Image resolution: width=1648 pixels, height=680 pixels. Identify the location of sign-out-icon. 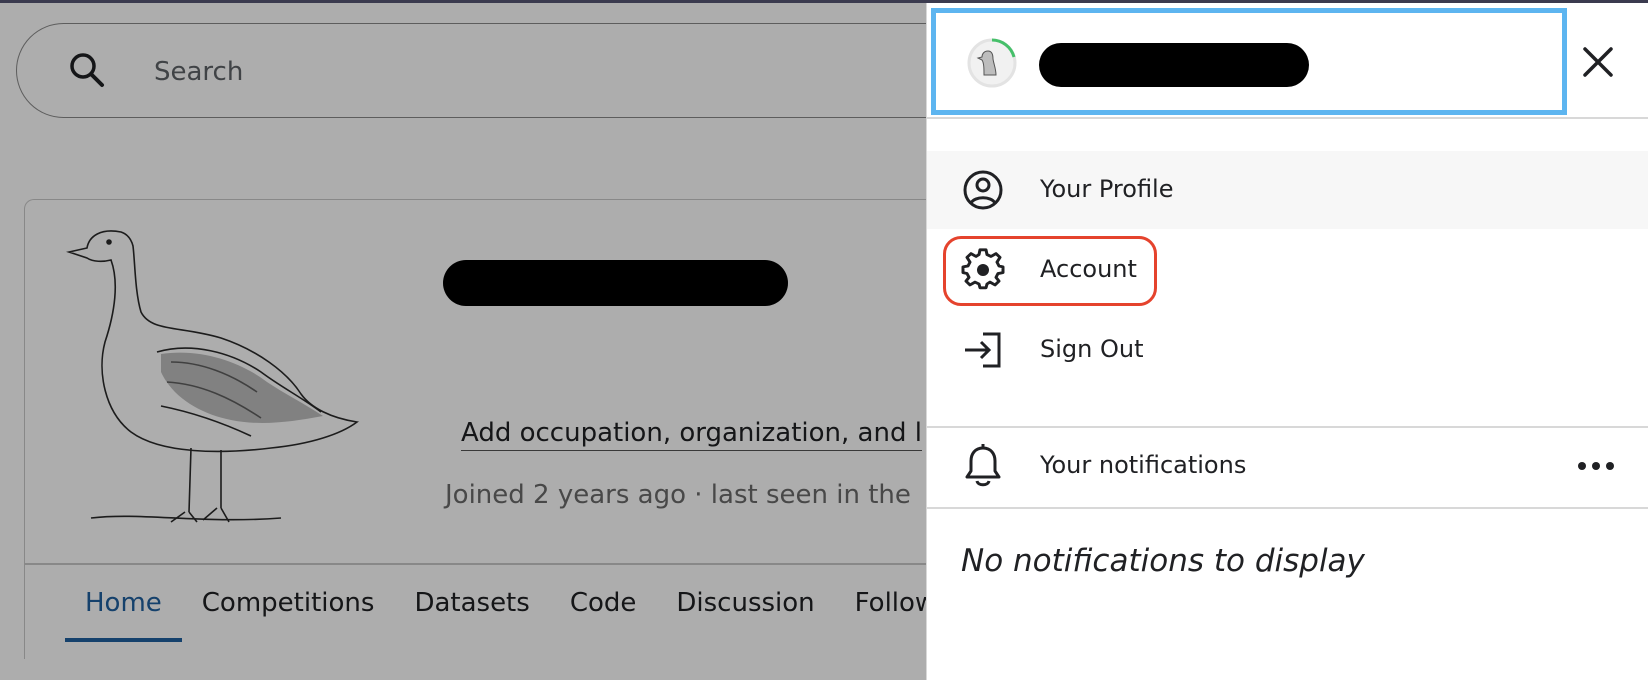
(983, 350).